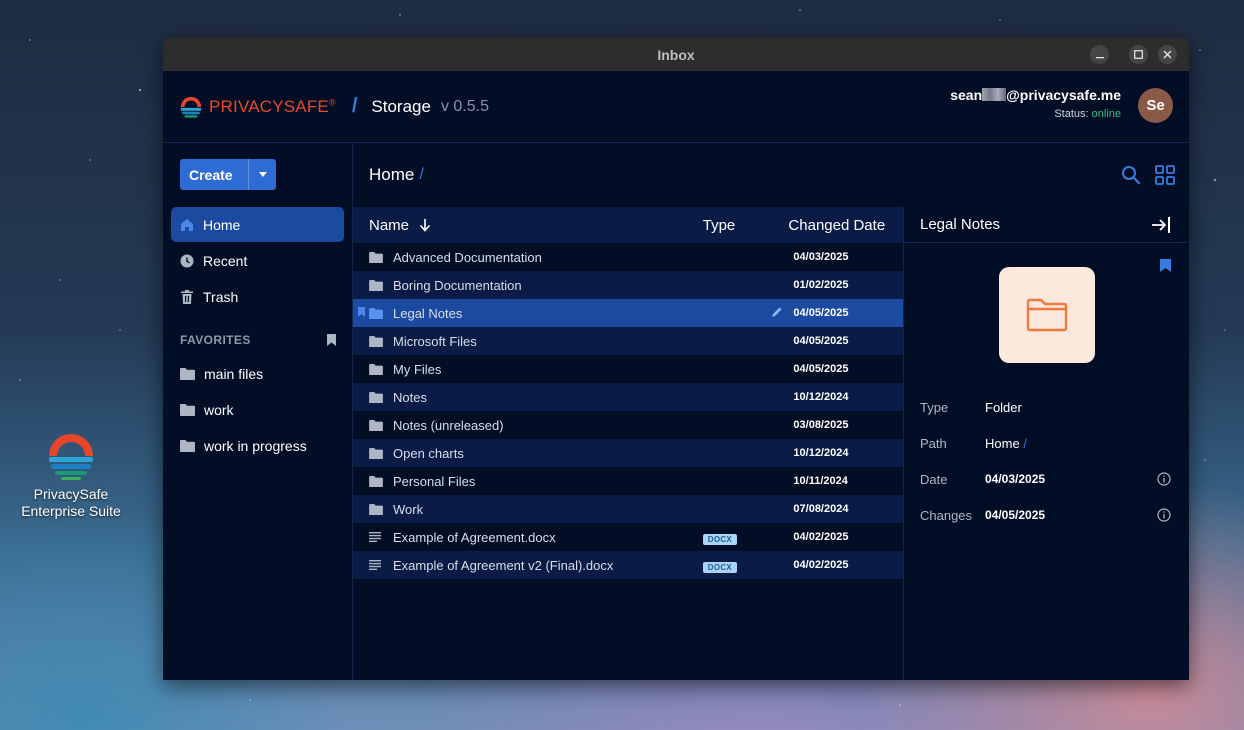 The height and width of the screenshot is (730, 1244). What do you see at coordinates (71, 494) in the screenshot?
I see `desktop-icon-label-1: PrivacySafe` at bounding box center [71, 494].